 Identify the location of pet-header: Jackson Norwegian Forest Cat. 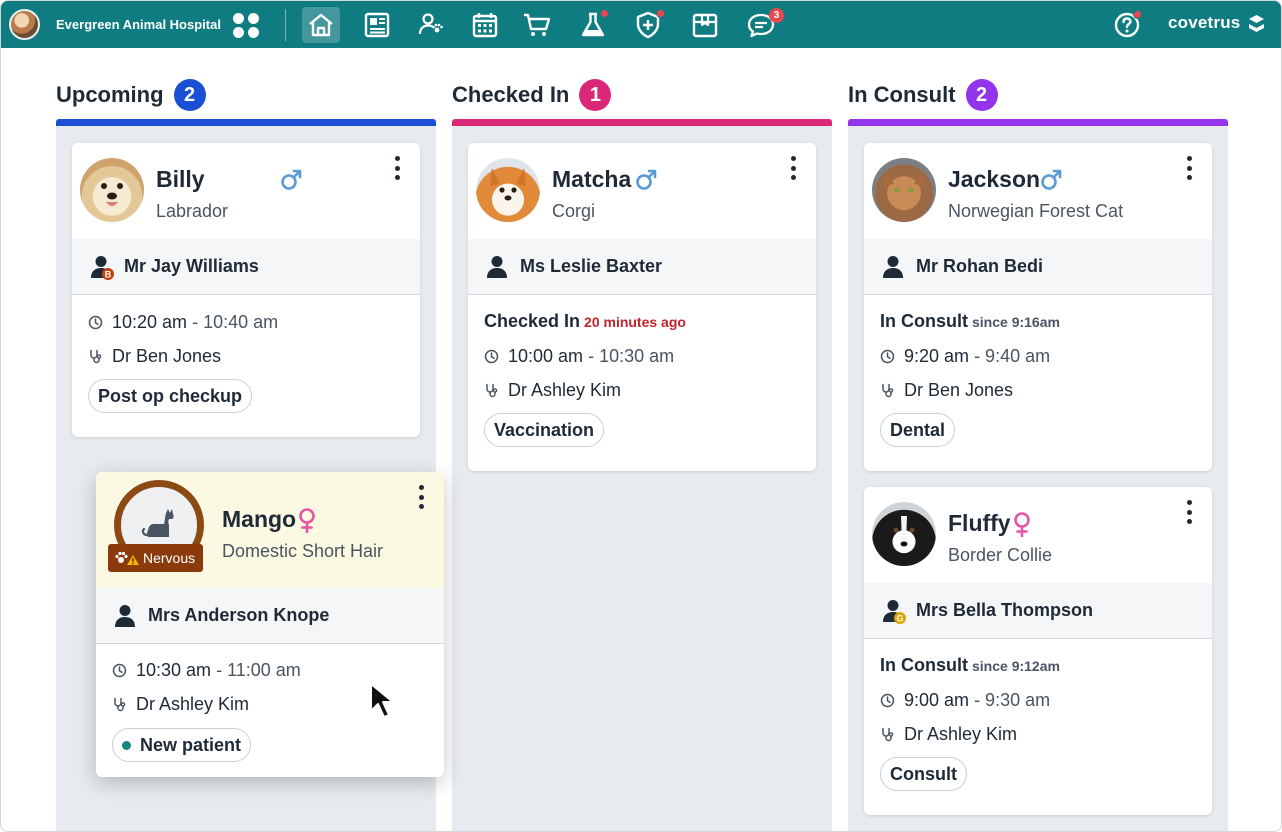
(1038, 191).